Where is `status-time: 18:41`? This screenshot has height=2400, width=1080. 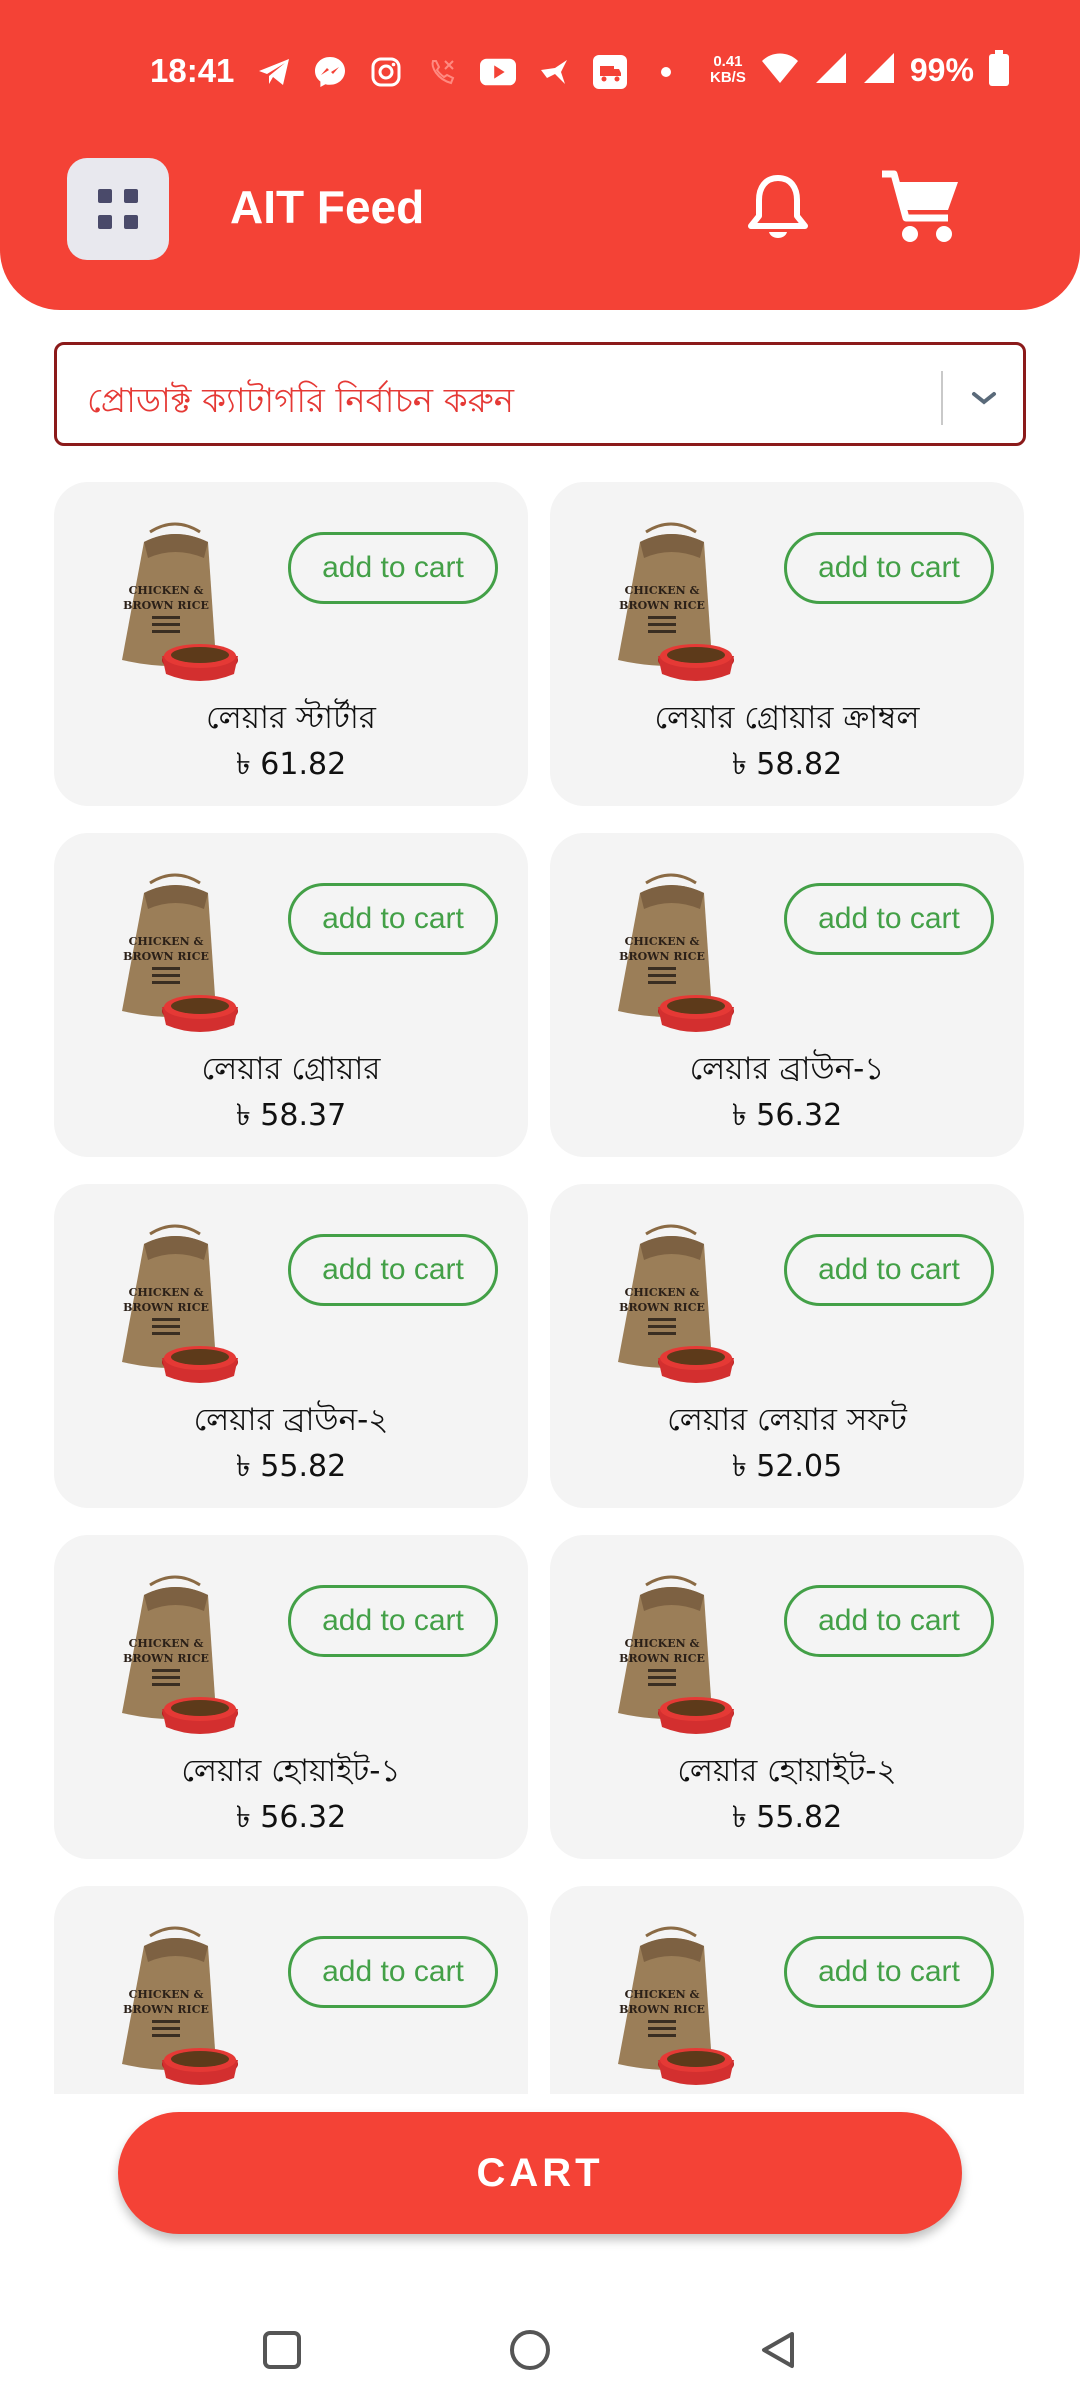
status-time: 18:41 is located at coordinates (192, 70).